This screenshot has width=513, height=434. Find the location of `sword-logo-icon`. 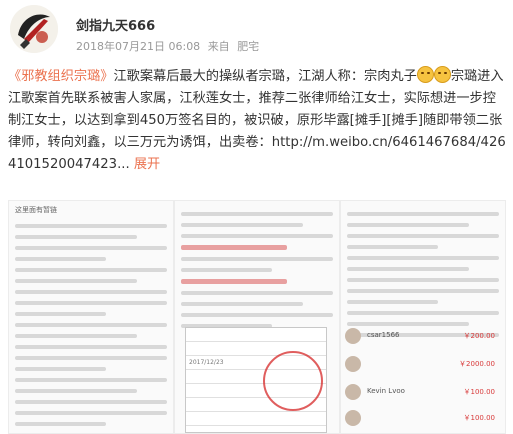

sword-logo-icon is located at coordinates (34, 29).